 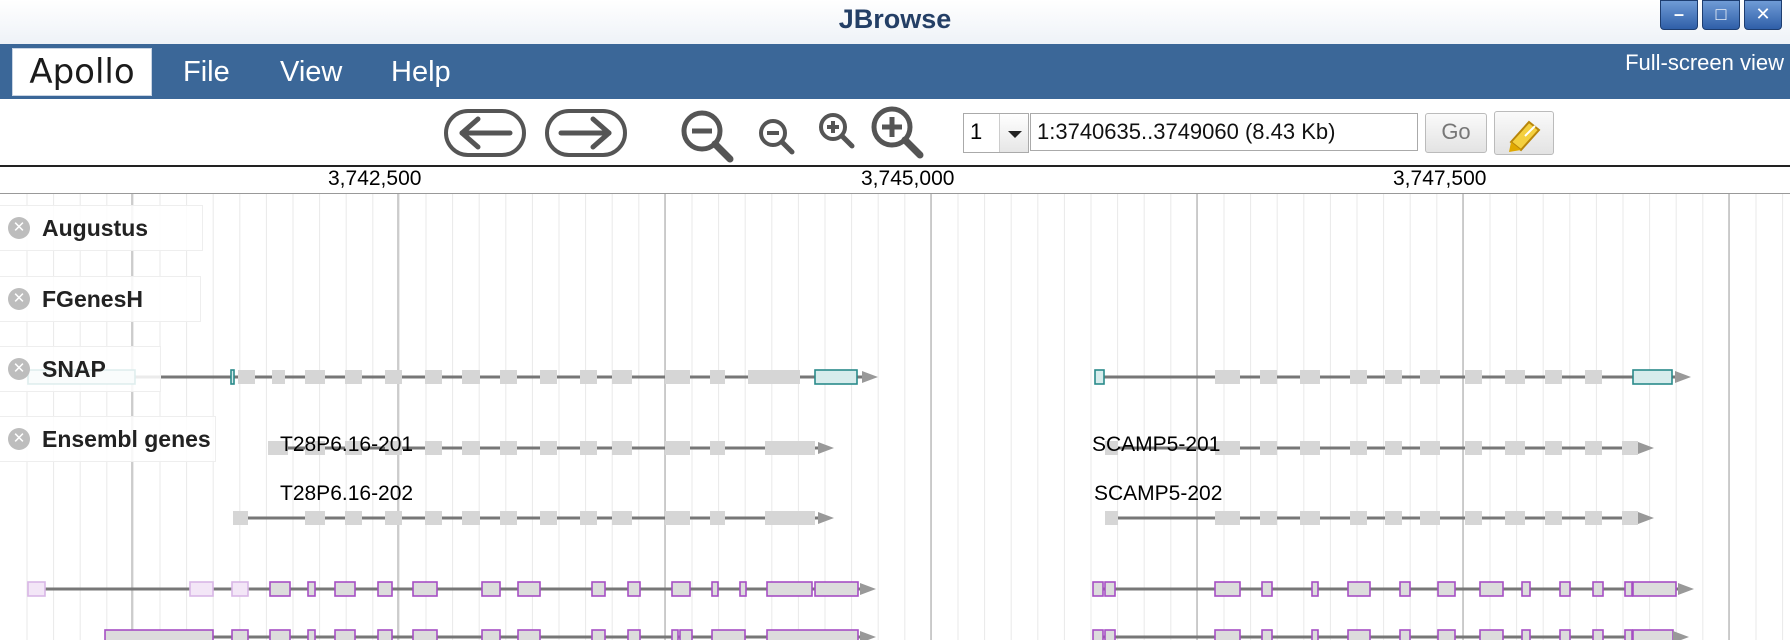 What do you see at coordinates (101, 228) in the screenshot?
I see `track-label-augustus: ✕ Augustus` at bounding box center [101, 228].